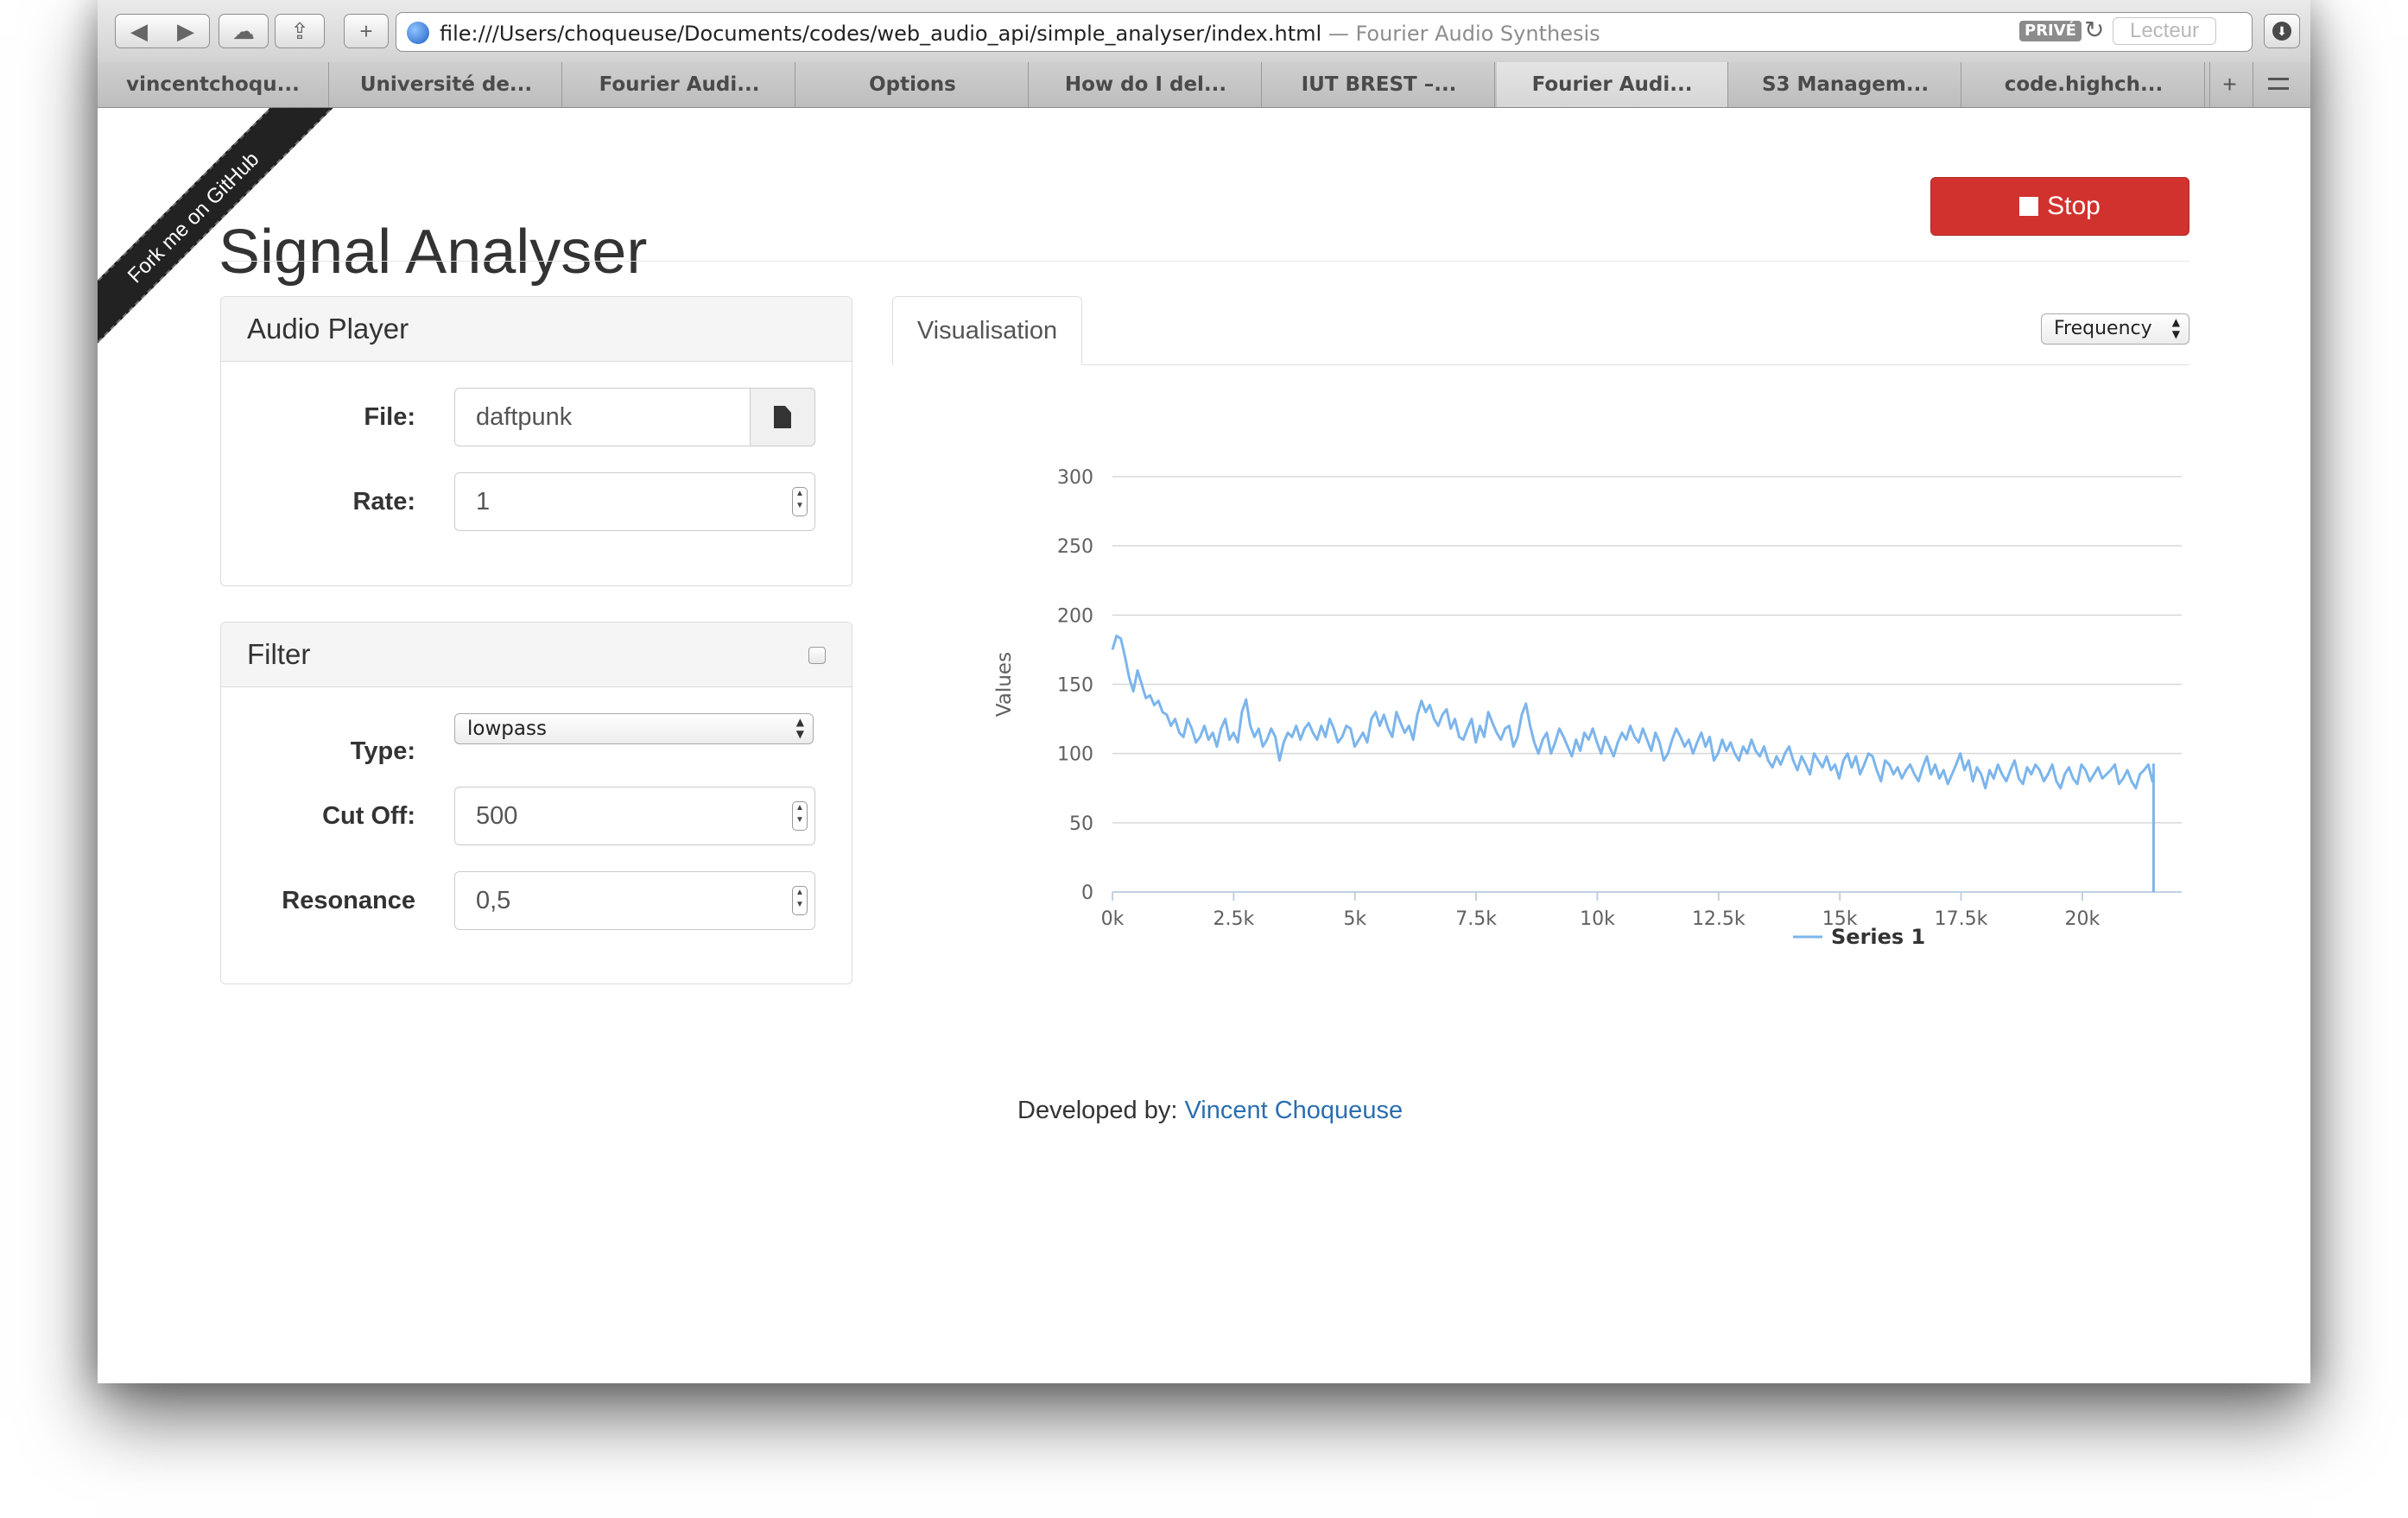 This screenshot has height=1518, width=2408. I want to click on y-tick-label: 300, so click(1075, 478).